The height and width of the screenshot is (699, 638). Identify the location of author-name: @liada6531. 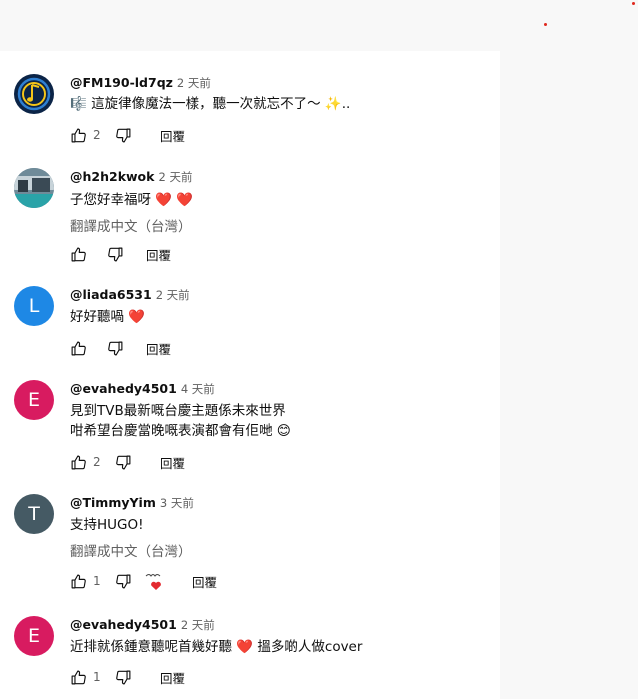
(111, 294).